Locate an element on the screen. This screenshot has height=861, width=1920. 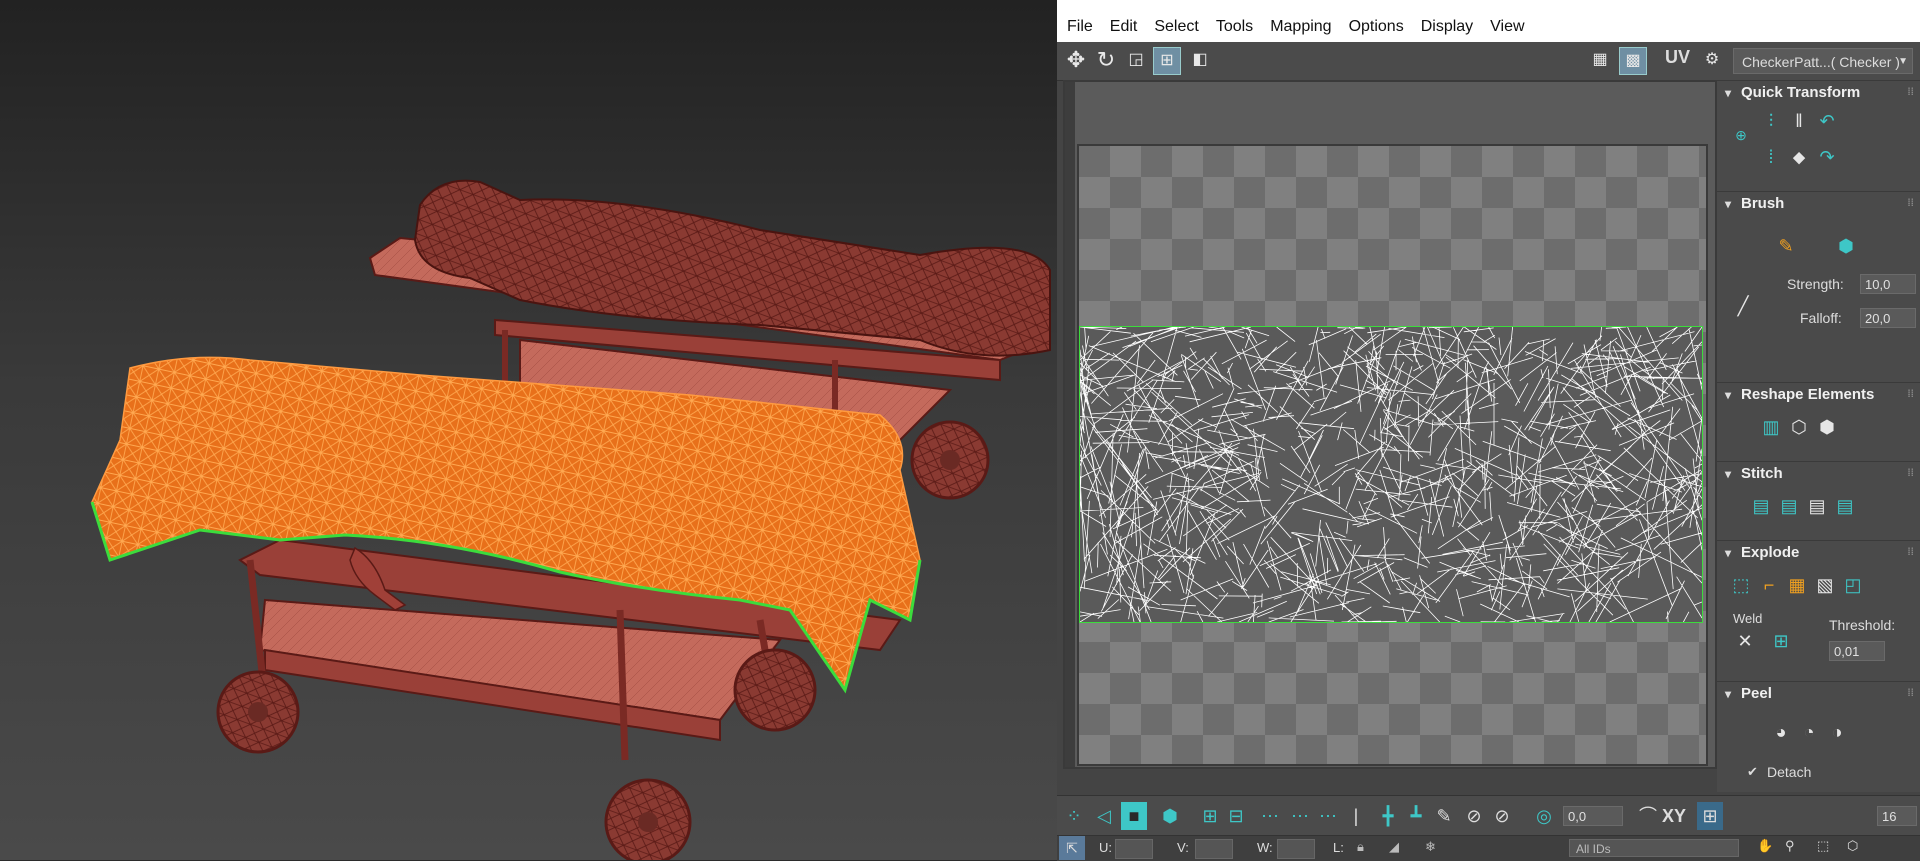
show-map-icon: ▩ is located at coordinates (1633, 61).